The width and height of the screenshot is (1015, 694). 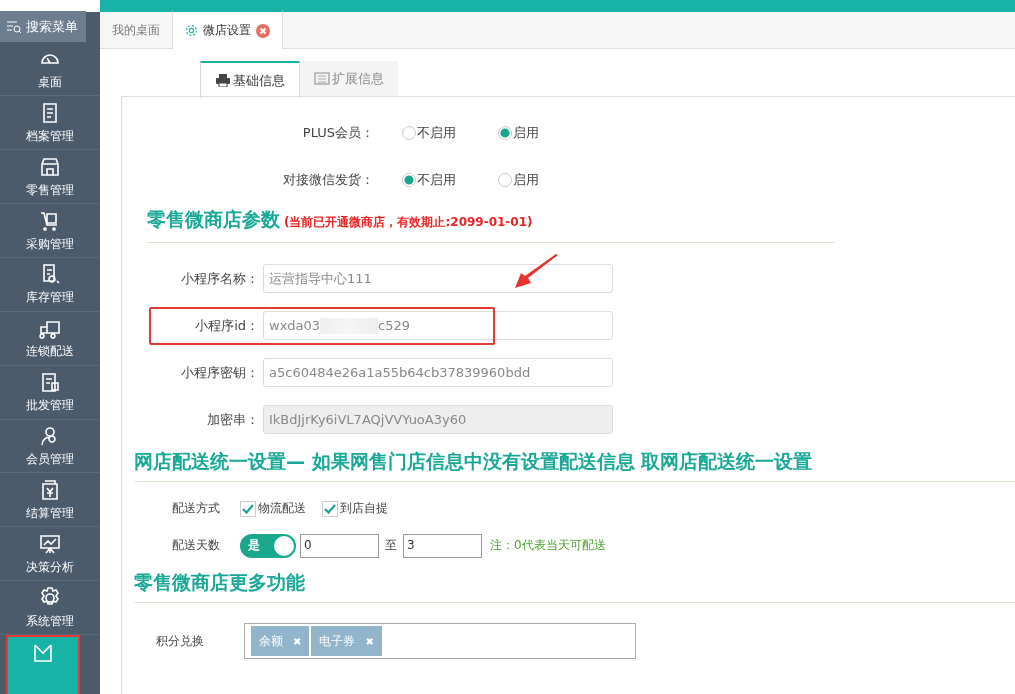 What do you see at coordinates (50, 69) in the screenshot?
I see `sidebar-item: 桌面` at bounding box center [50, 69].